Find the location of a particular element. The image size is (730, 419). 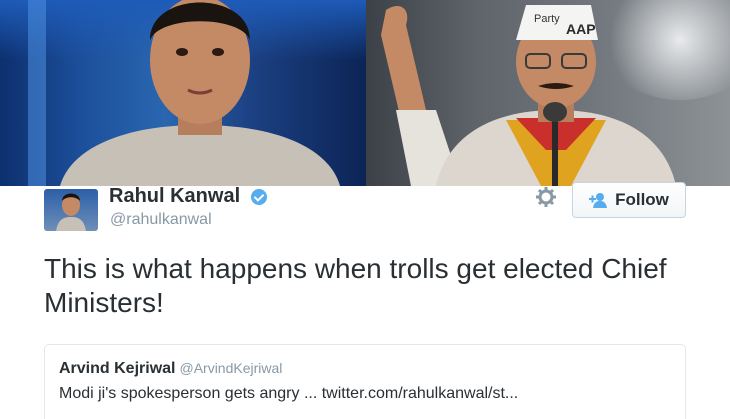

author-handle: @rahulkanwal is located at coordinates (161, 220).